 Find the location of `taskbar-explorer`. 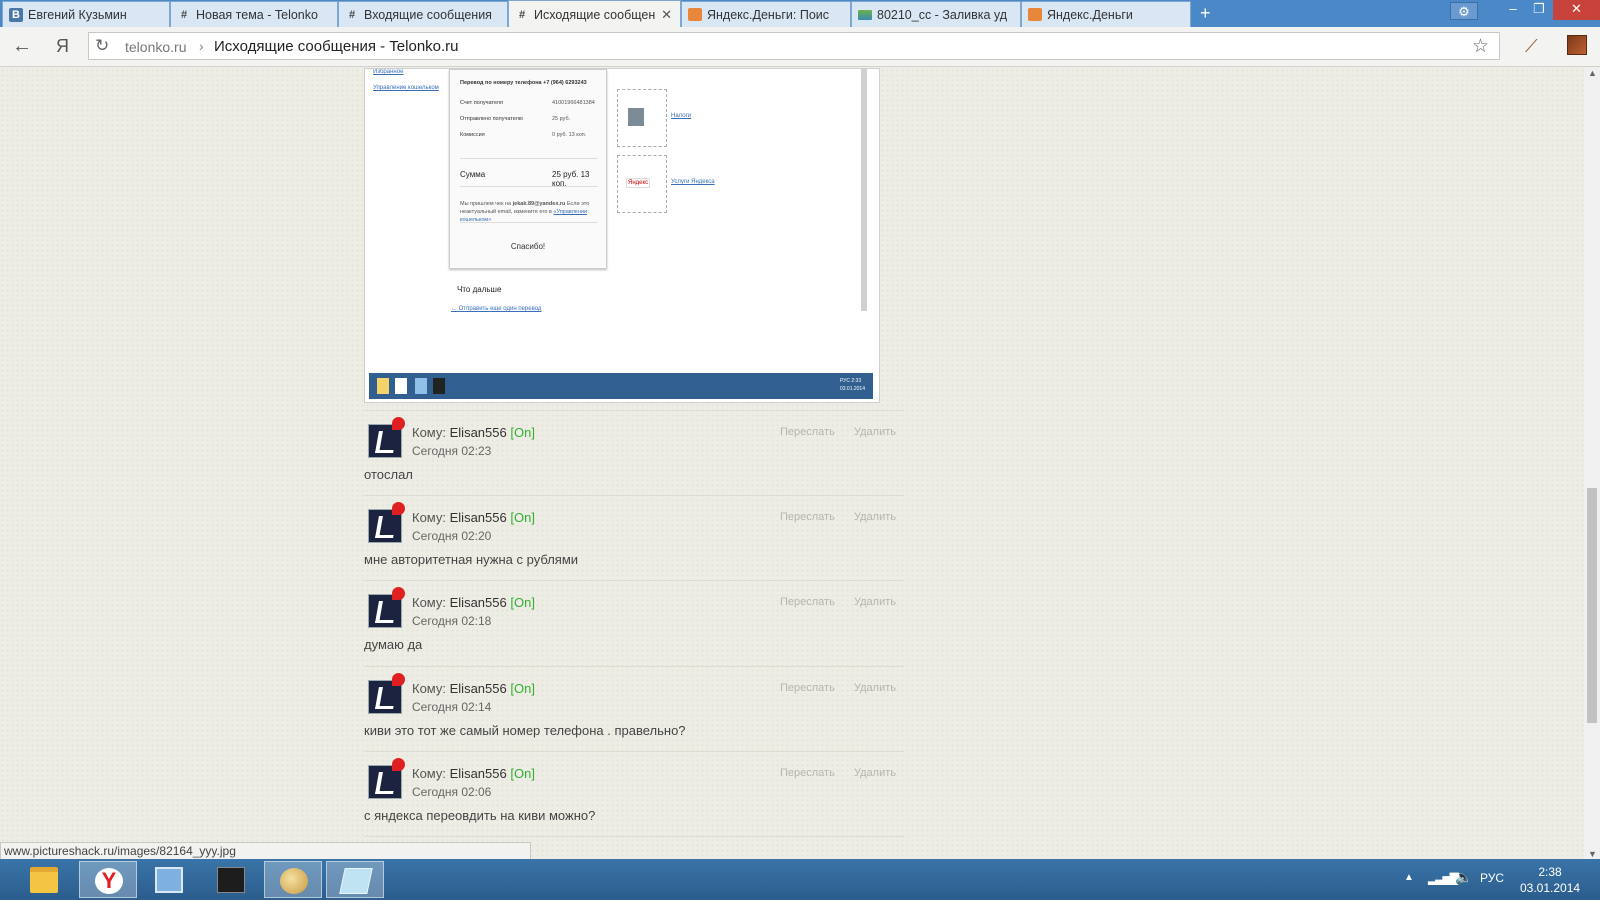

taskbar-explorer is located at coordinates (44, 879).